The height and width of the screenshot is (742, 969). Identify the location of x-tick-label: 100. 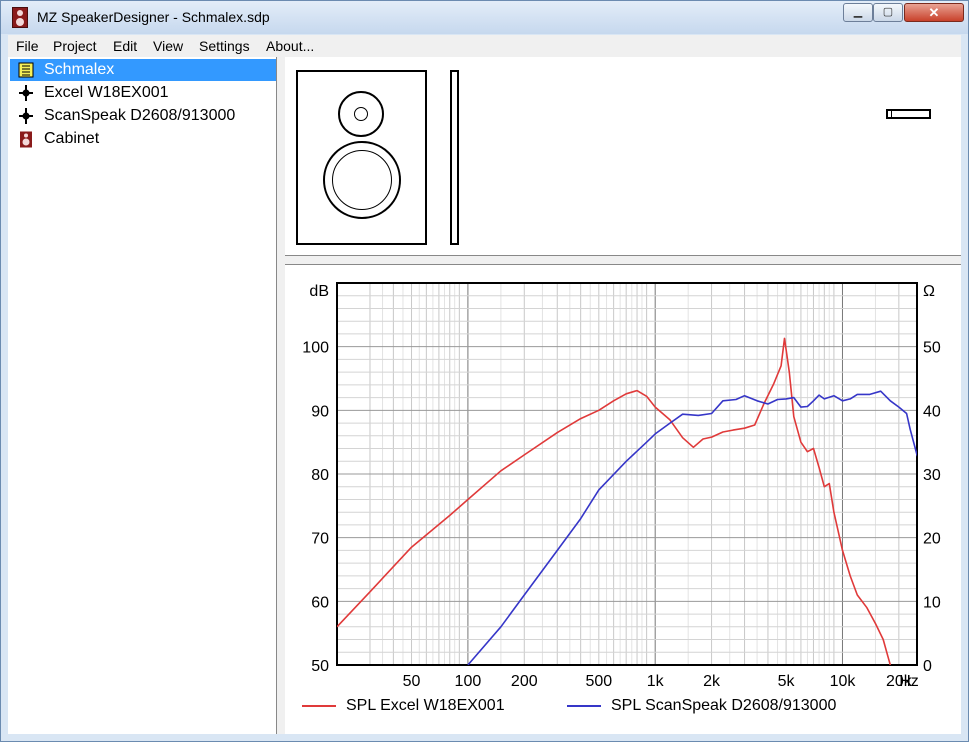
(468, 681).